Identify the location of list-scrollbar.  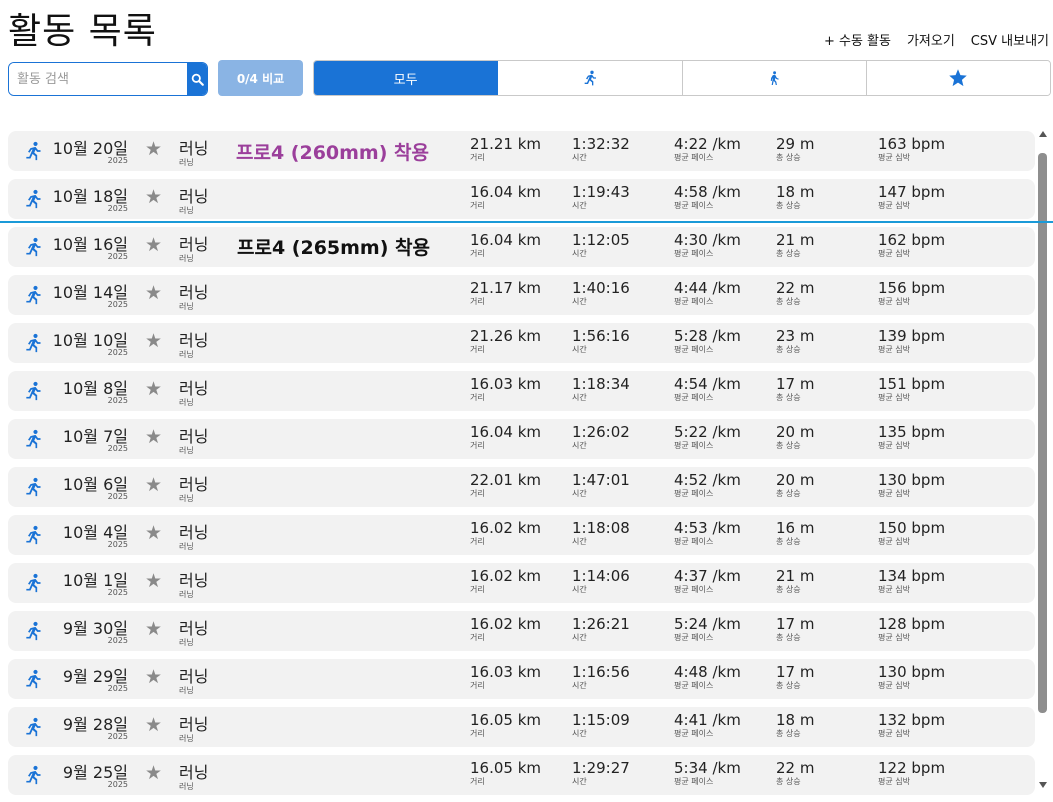
(1043, 463).